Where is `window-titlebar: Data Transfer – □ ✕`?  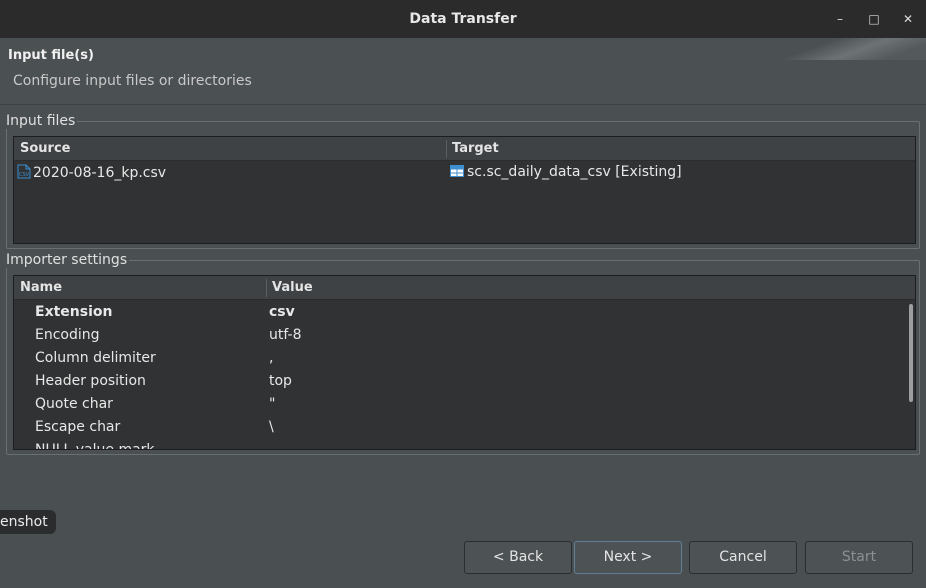
window-titlebar: Data Transfer – □ ✕ is located at coordinates (463, 19).